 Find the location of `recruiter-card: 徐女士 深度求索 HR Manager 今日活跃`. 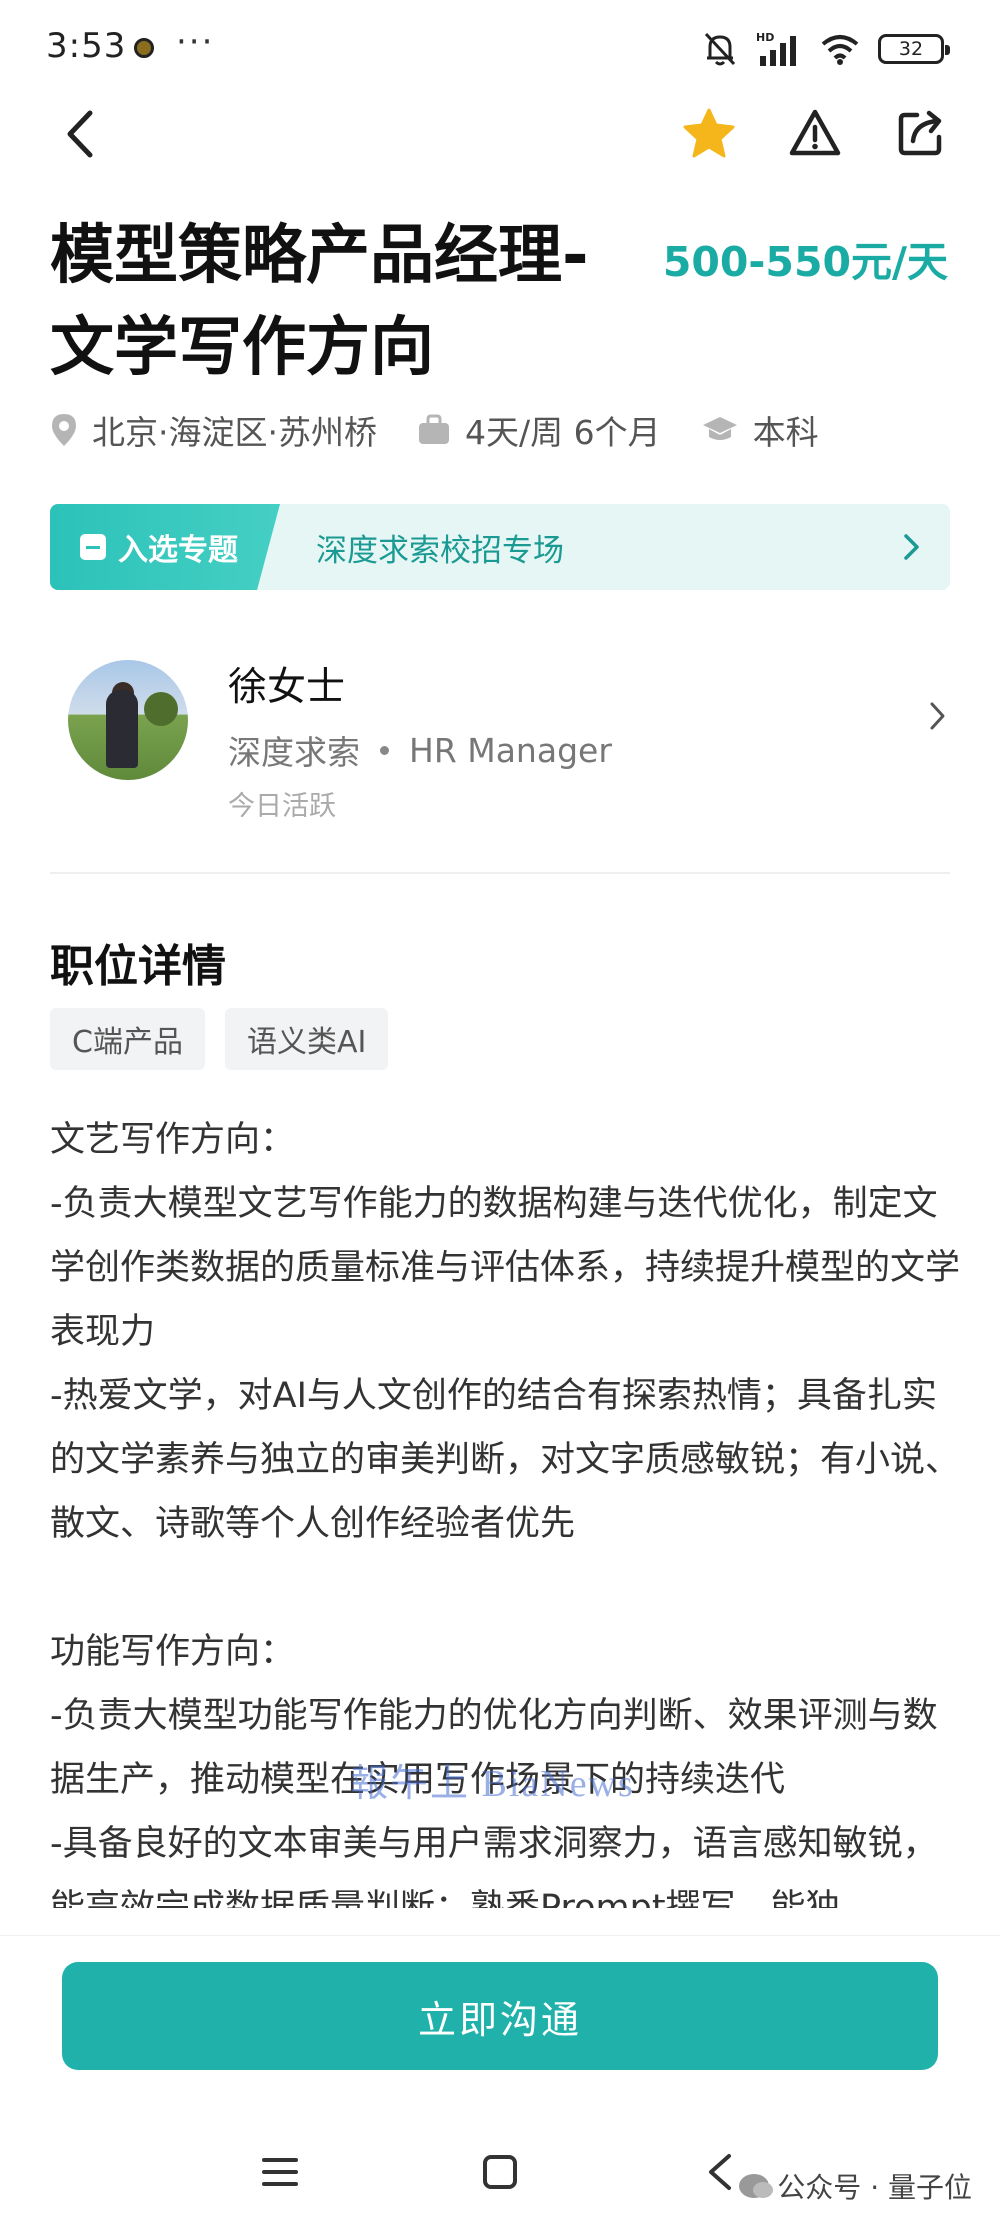

recruiter-card: 徐女士 深度求索 HR Manager 今日活跃 is located at coordinates (500, 735).